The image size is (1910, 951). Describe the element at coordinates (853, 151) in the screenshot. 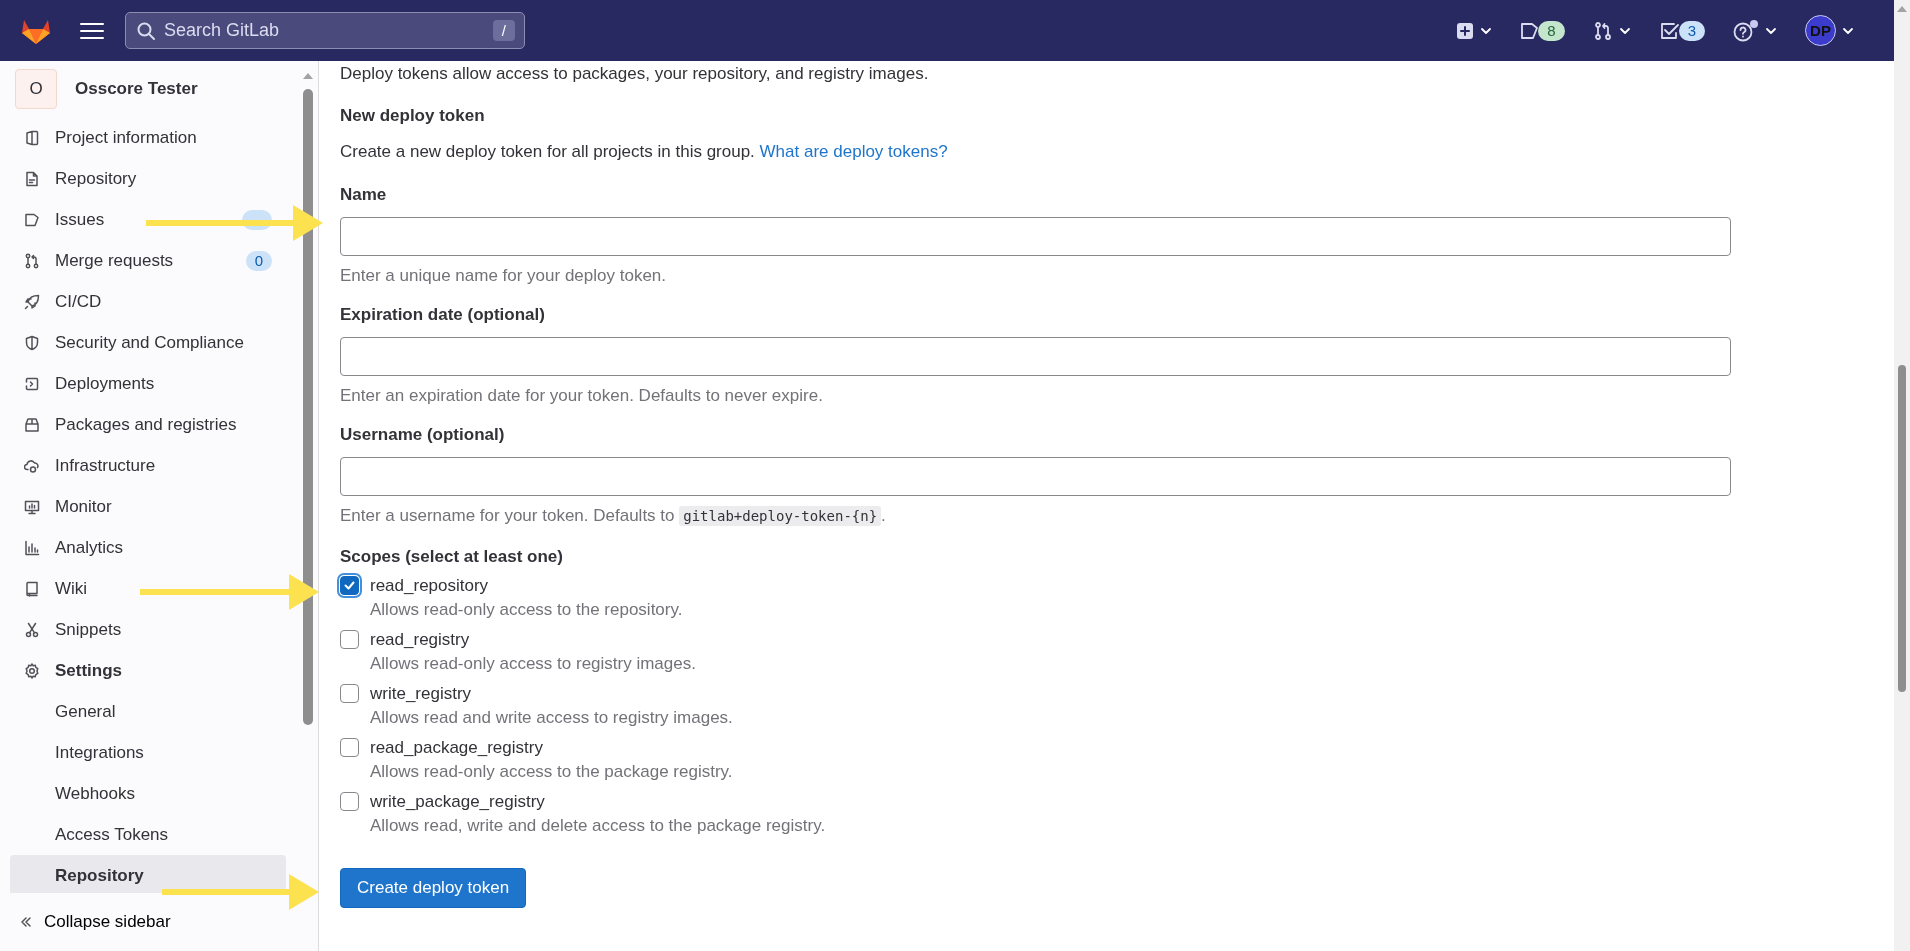

I see `help-link: What are deploy tokens?` at that location.